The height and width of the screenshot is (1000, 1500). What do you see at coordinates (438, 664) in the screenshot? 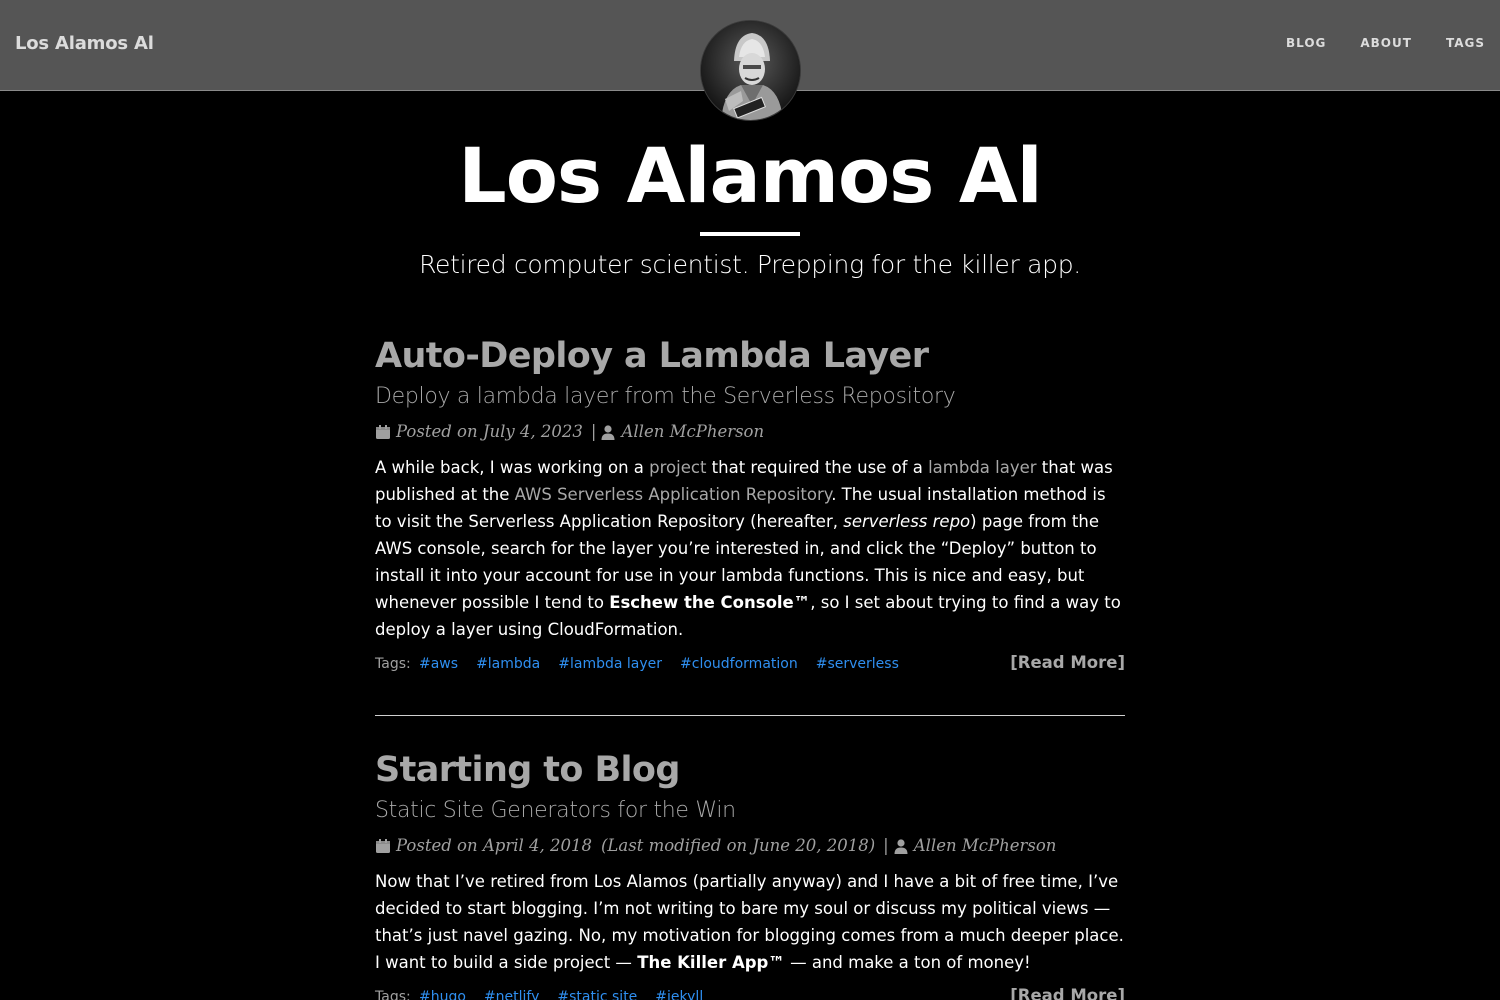
I see `tag-link: #aws` at bounding box center [438, 664].